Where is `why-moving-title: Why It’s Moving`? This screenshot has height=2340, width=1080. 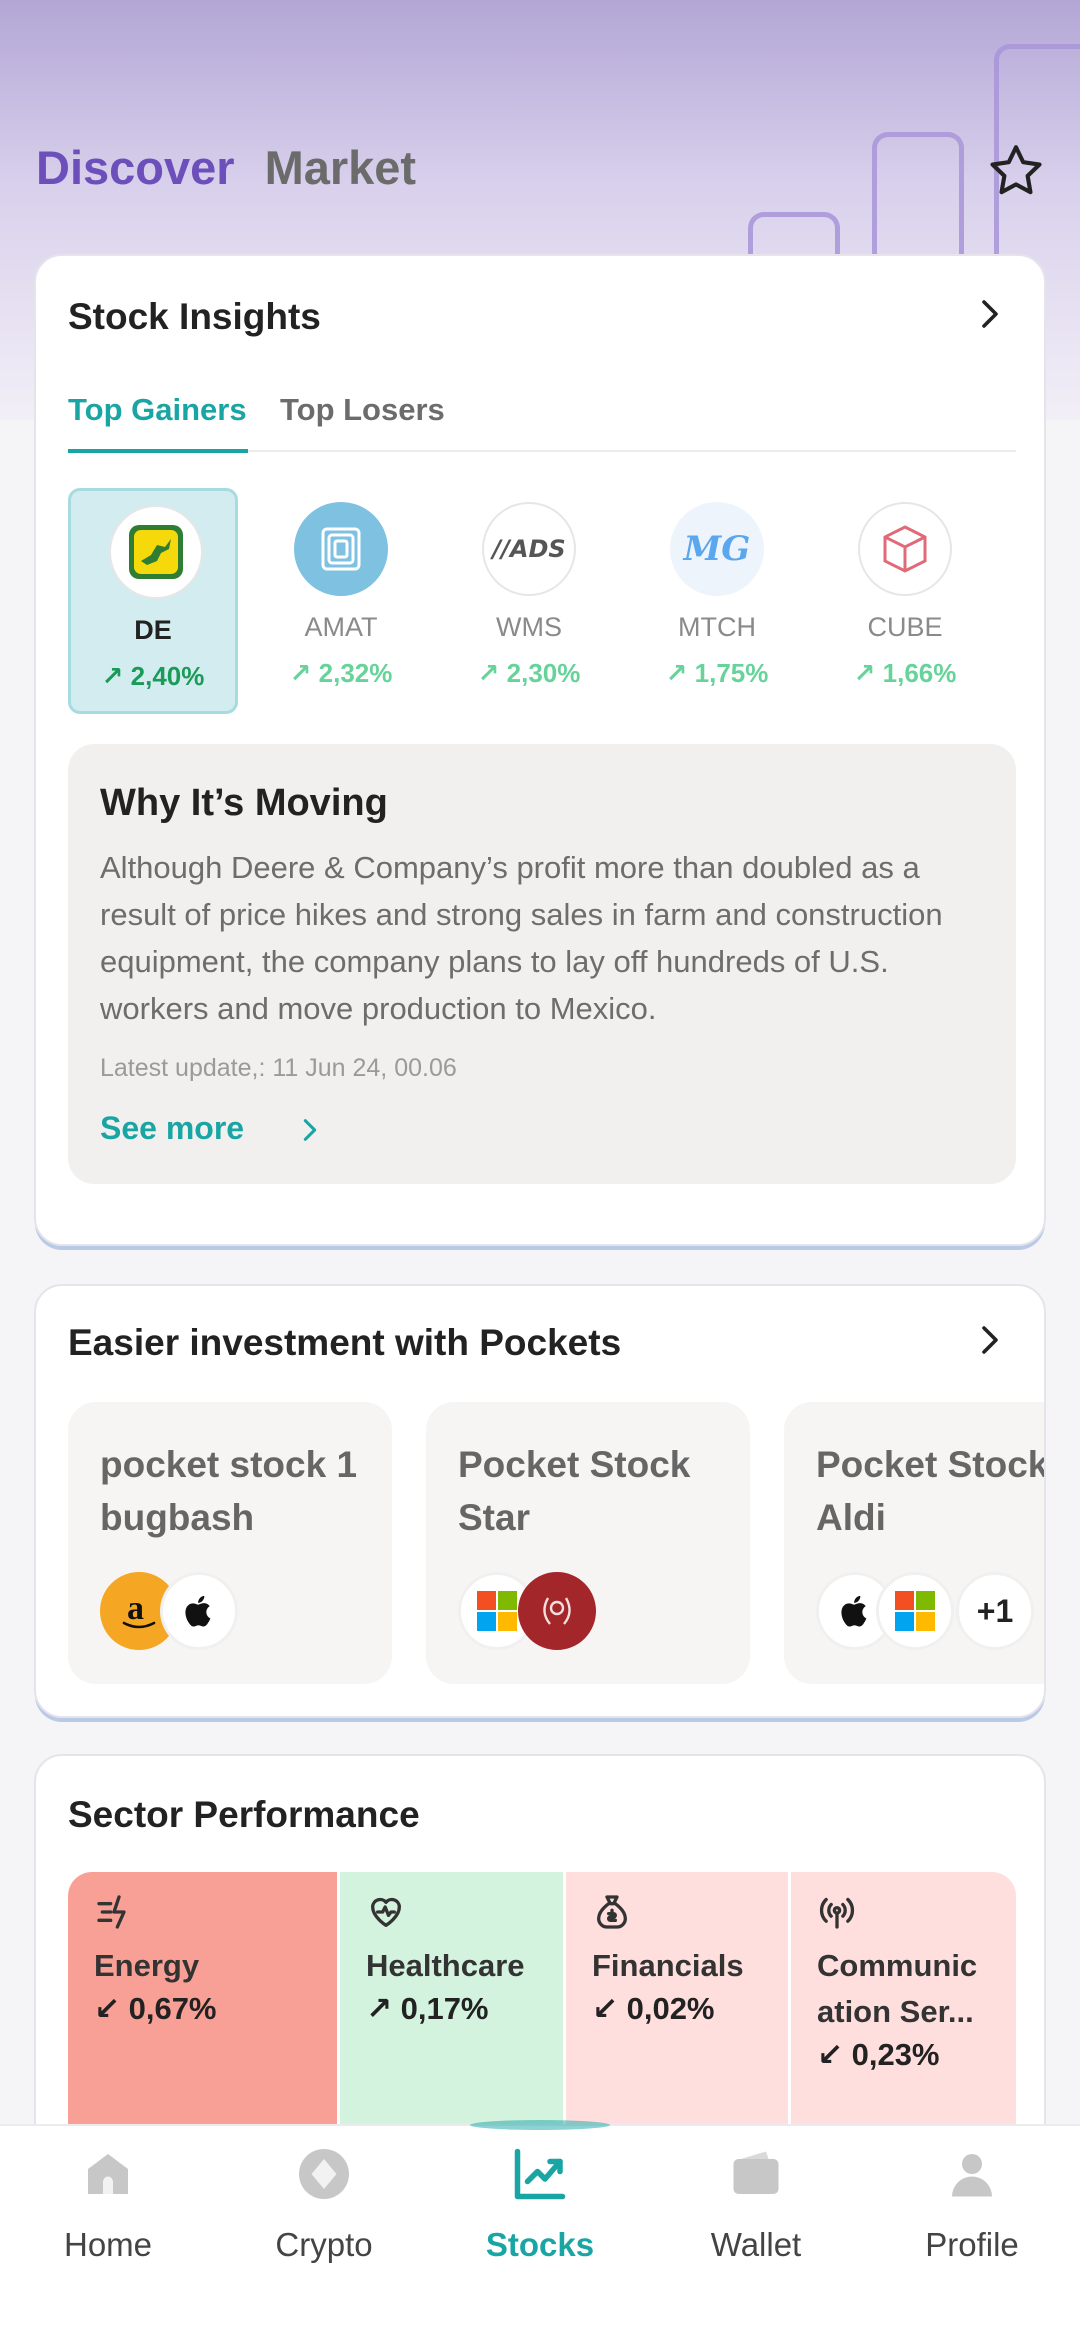 why-moving-title: Why It’s Moving is located at coordinates (244, 803).